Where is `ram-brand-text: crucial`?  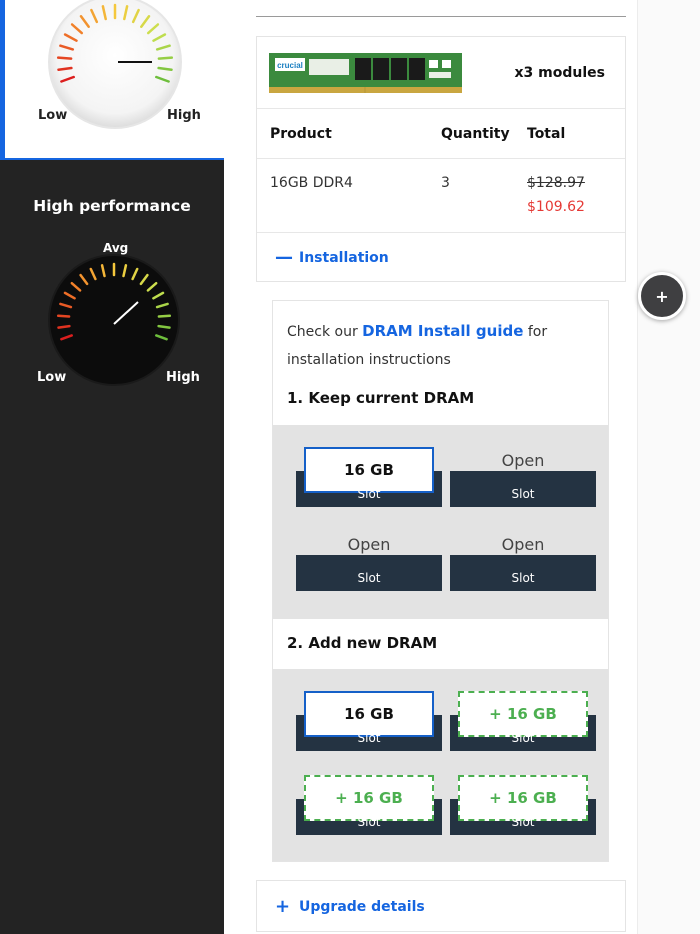
ram-brand-text: crucial is located at coordinates (290, 65).